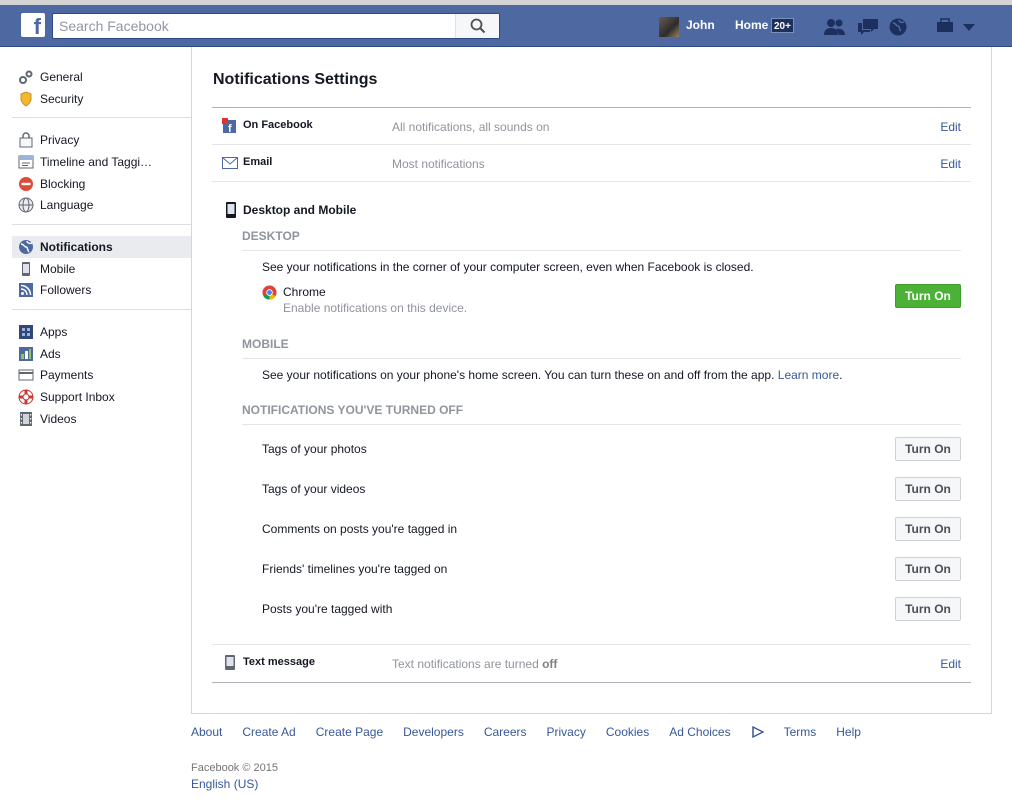  What do you see at coordinates (808, 375) in the screenshot?
I see `learn-more-link: Learn more` at bounding box center [808, 375].